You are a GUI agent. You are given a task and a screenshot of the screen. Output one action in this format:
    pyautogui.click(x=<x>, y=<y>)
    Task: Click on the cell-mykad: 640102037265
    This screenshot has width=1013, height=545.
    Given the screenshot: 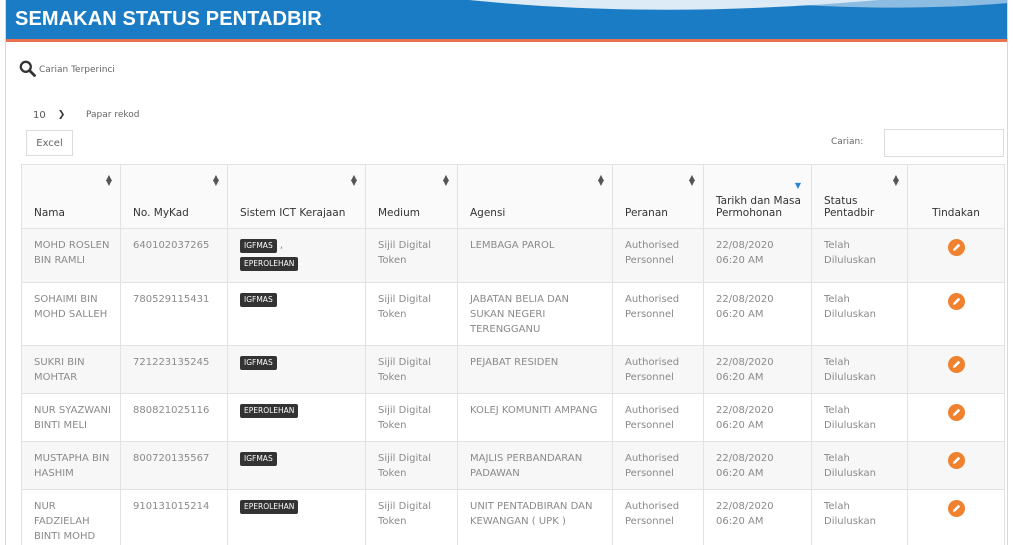 What is the action you would take?
    pyautogui.click(x=174, y=255)
    